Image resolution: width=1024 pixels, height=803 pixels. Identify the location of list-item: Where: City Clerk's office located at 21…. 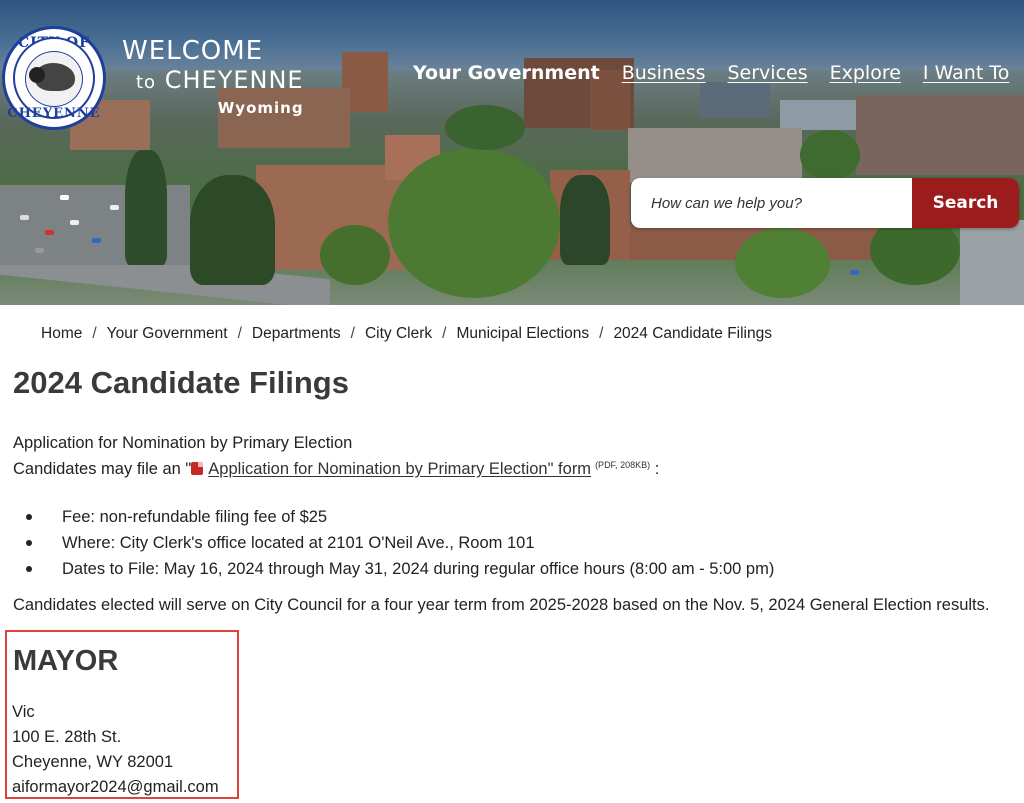
(400, 545).